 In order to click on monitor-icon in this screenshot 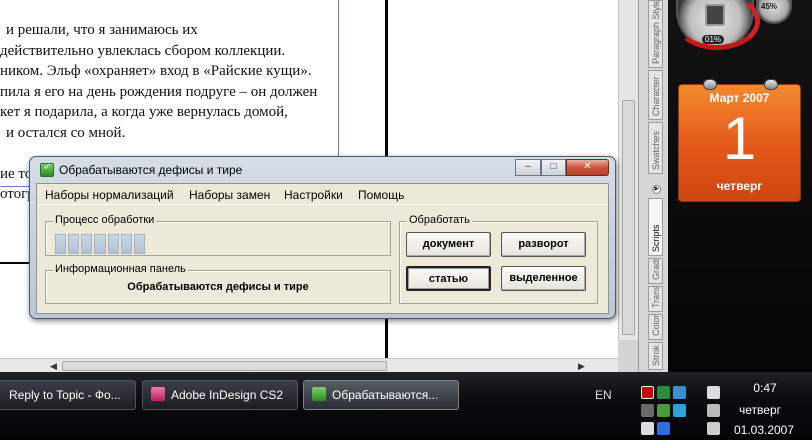, I will do `click(647, 410)`.